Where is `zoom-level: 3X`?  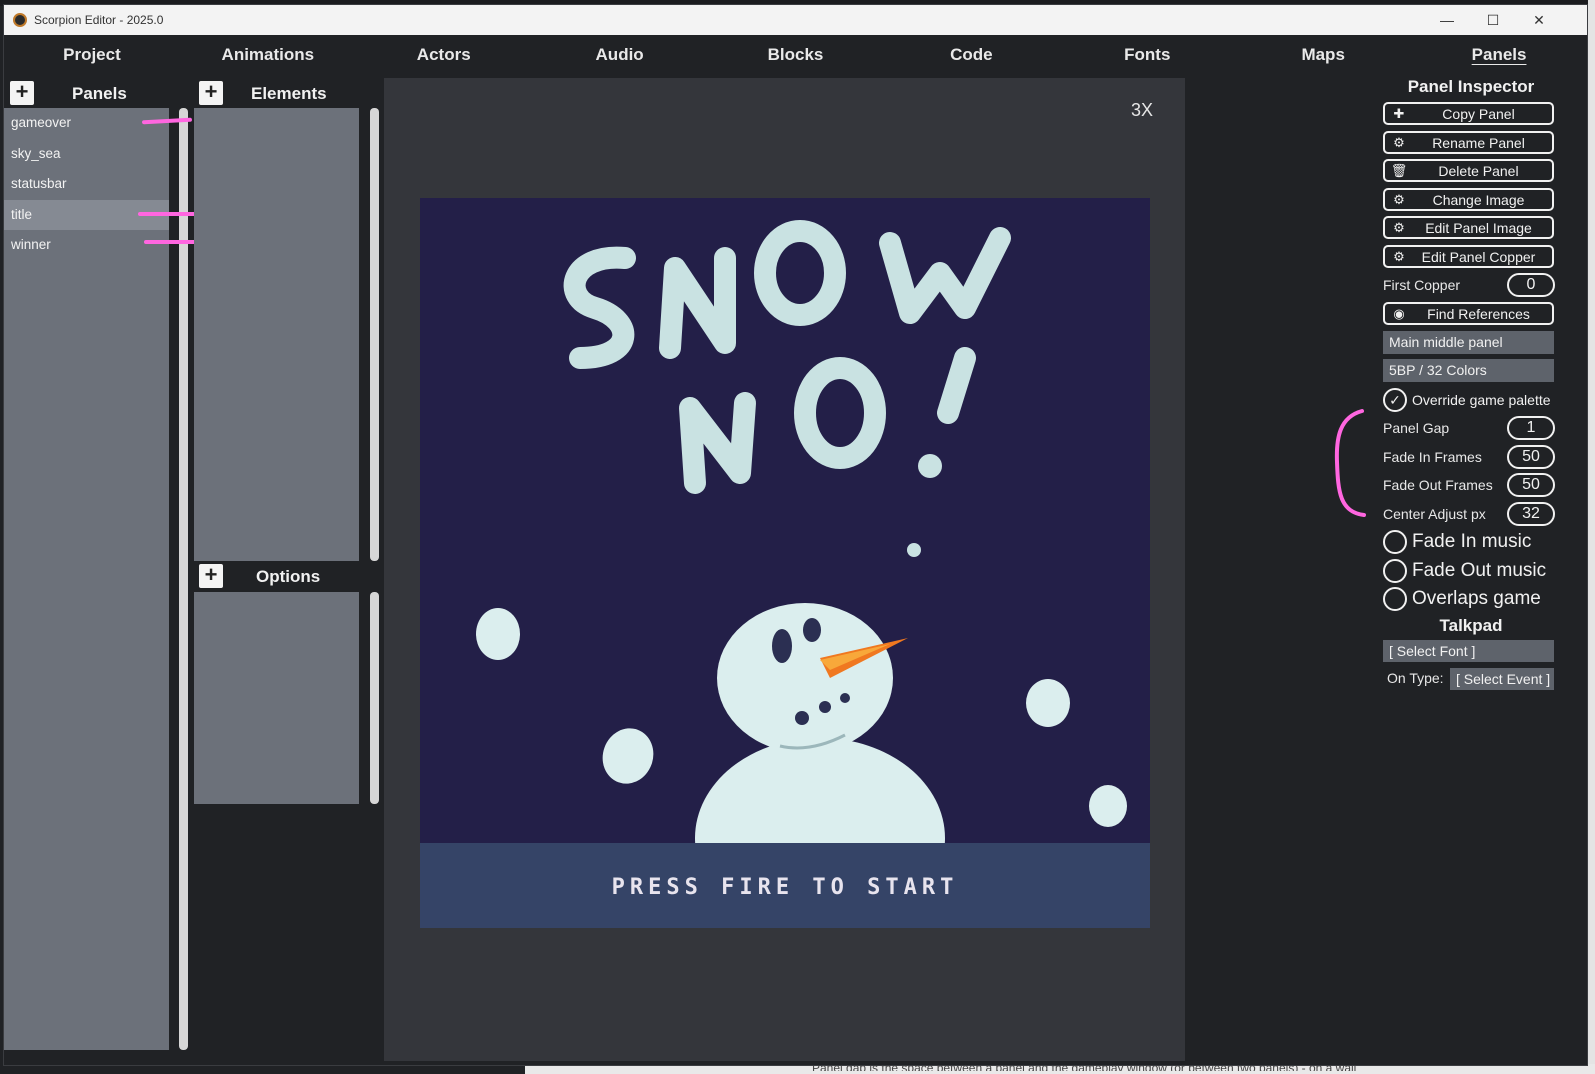
zoom-level: 3X is located at coordinates (1142, 110).